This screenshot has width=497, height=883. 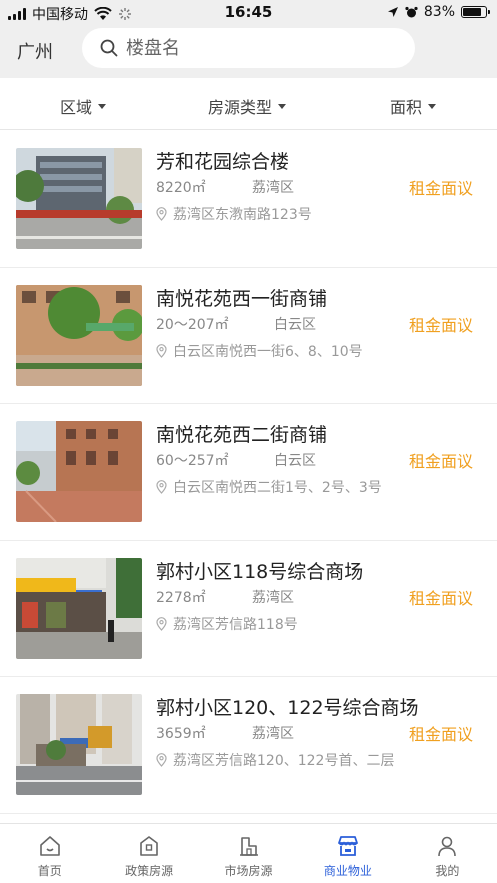 I want to click on user-icon, so click(x=447, y=846).